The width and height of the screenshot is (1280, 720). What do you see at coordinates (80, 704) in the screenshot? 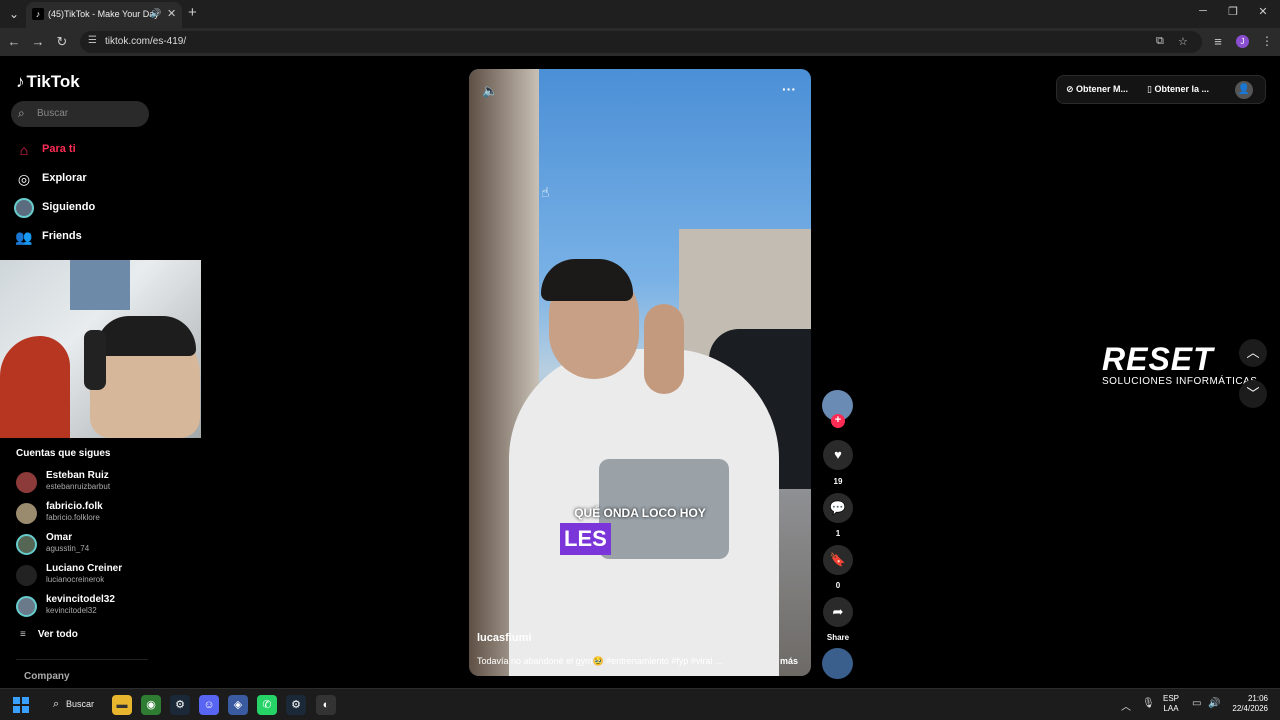
I see `taskbar-search-label: Buscar` at bounding box center [80, 704].